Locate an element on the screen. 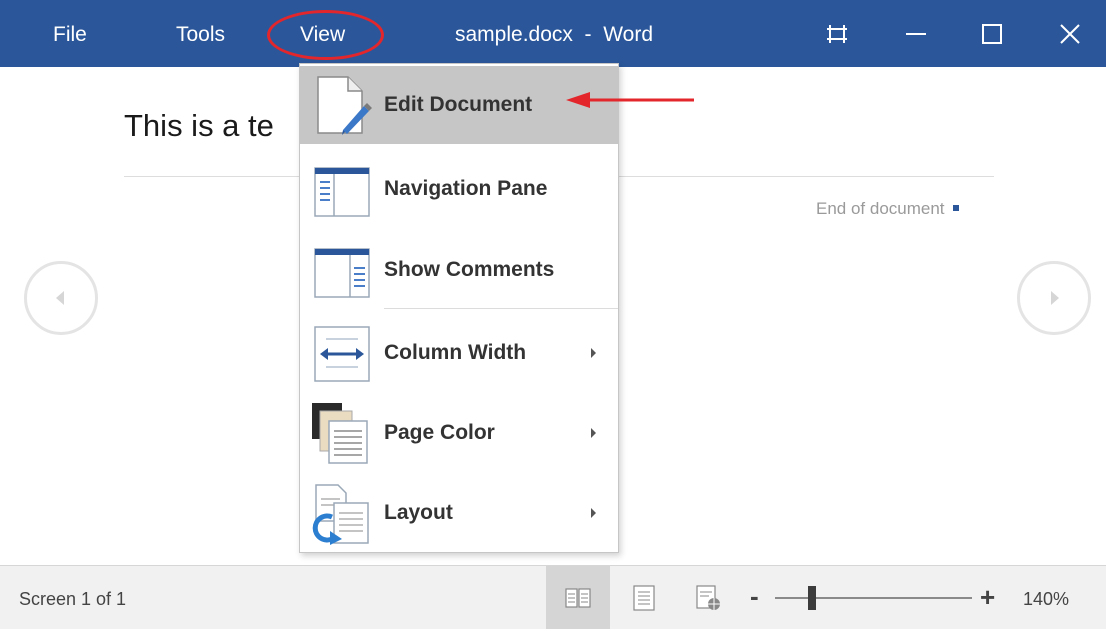 The height and width of the screenshot is (632, 1106). fit-window-button is located at coordinates (837, 33).